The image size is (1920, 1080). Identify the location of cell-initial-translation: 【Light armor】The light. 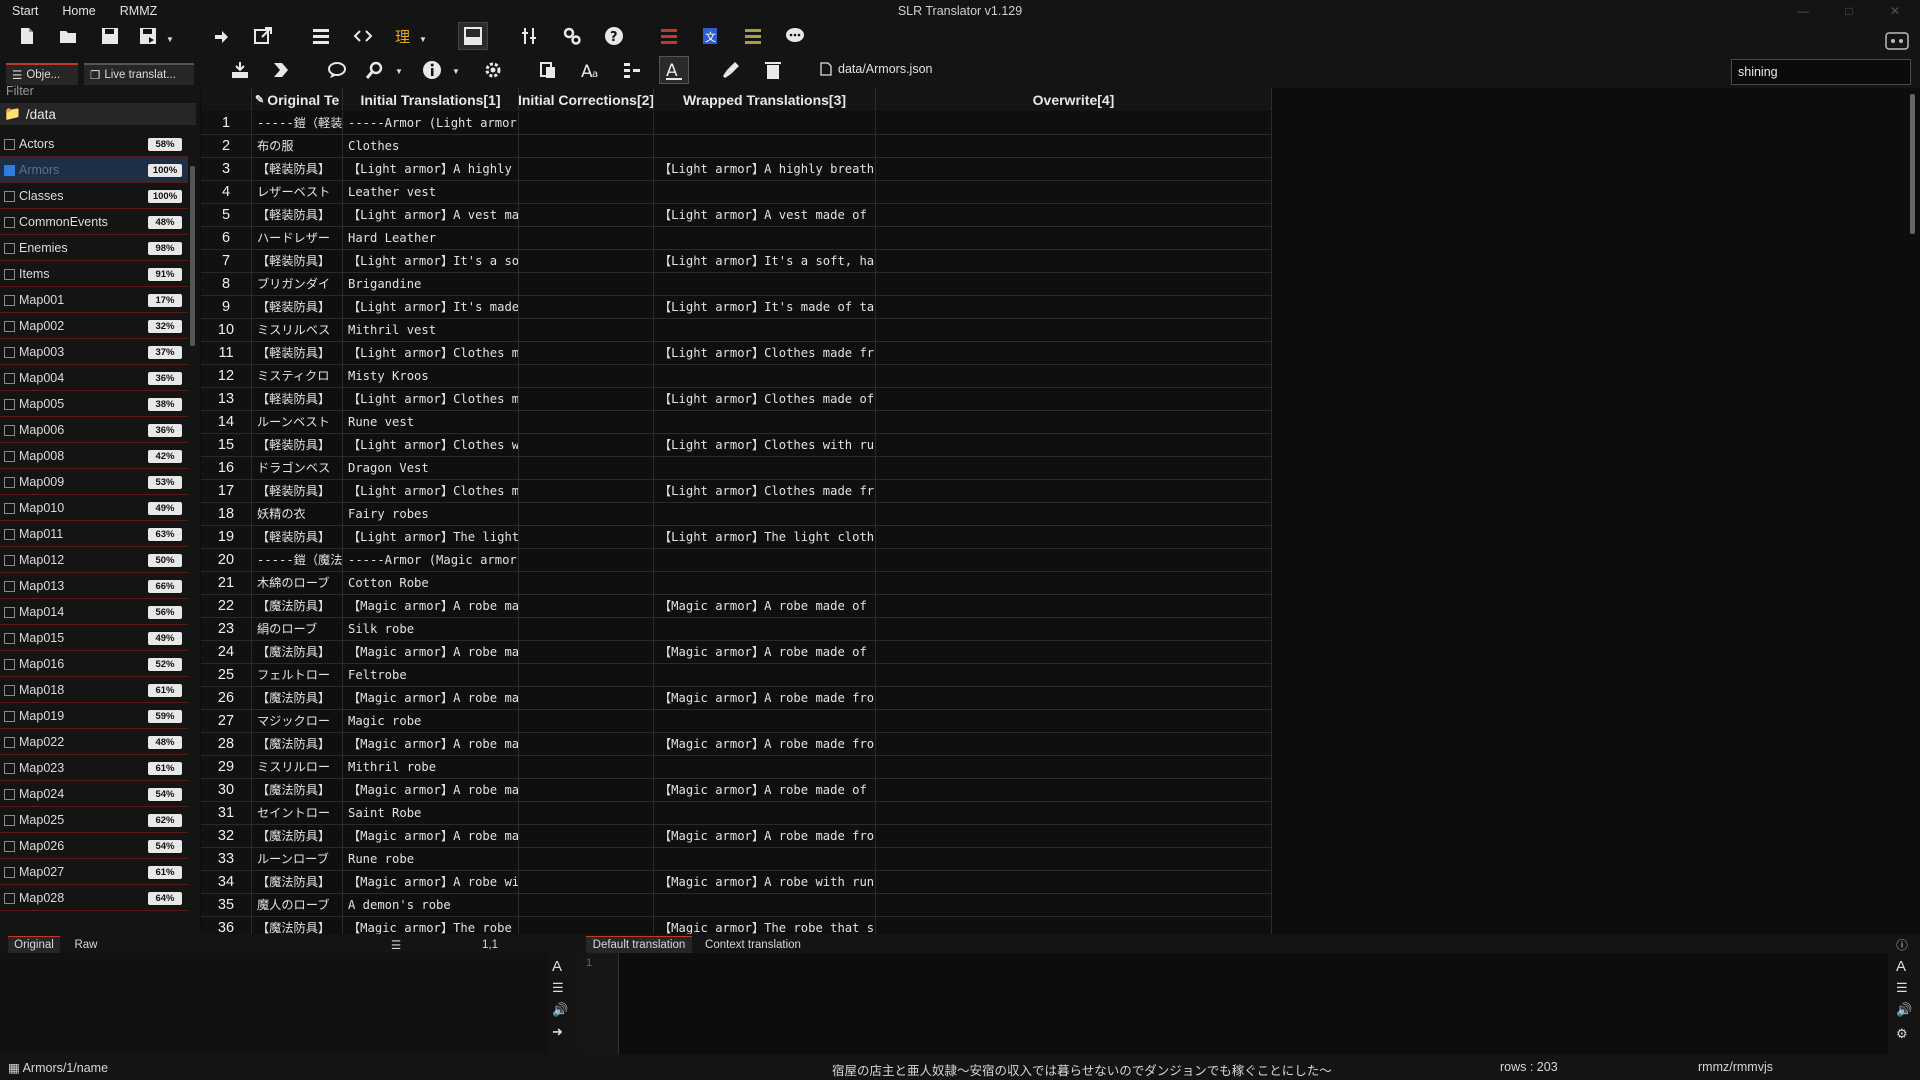
(431, 537).